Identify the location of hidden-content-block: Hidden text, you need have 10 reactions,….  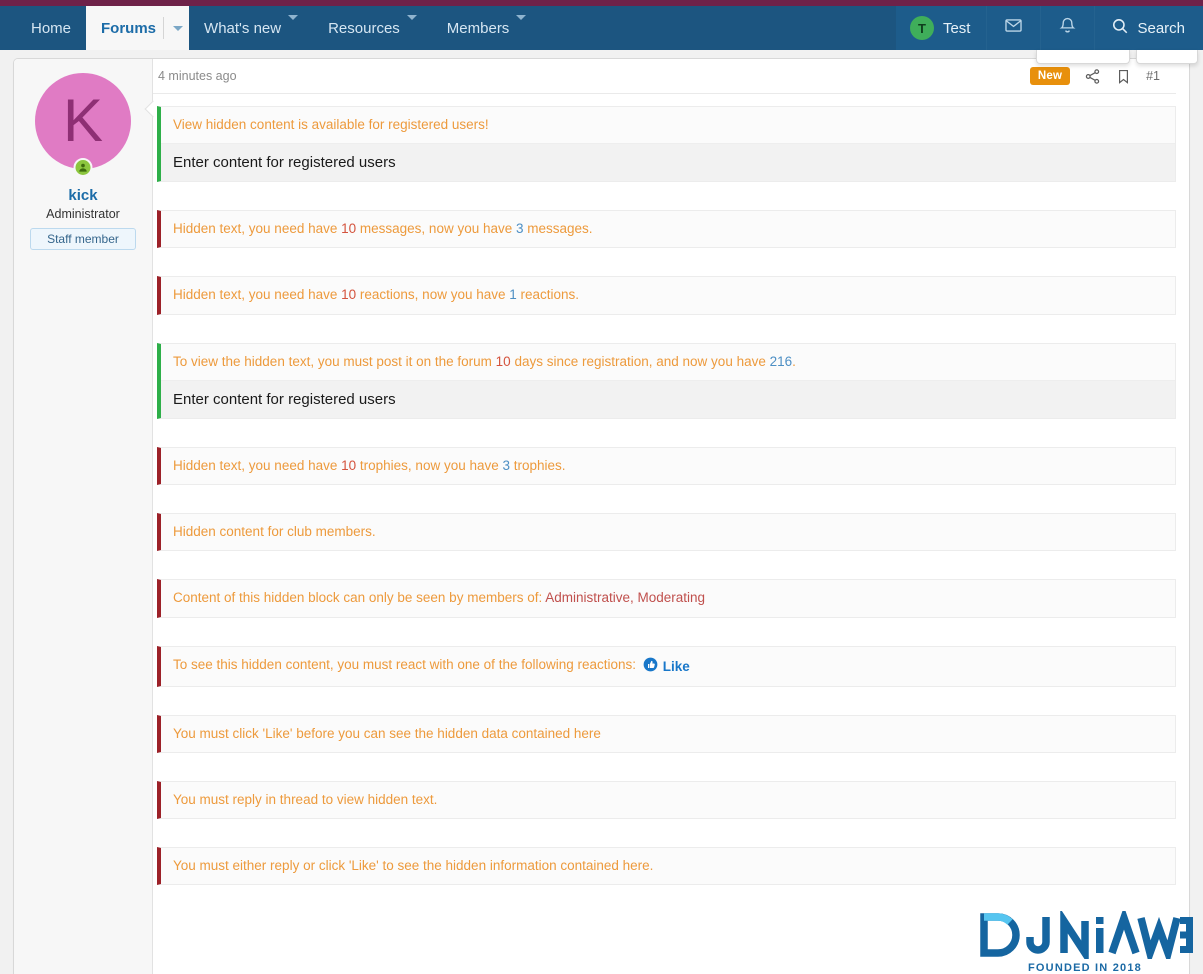
(666, 295).